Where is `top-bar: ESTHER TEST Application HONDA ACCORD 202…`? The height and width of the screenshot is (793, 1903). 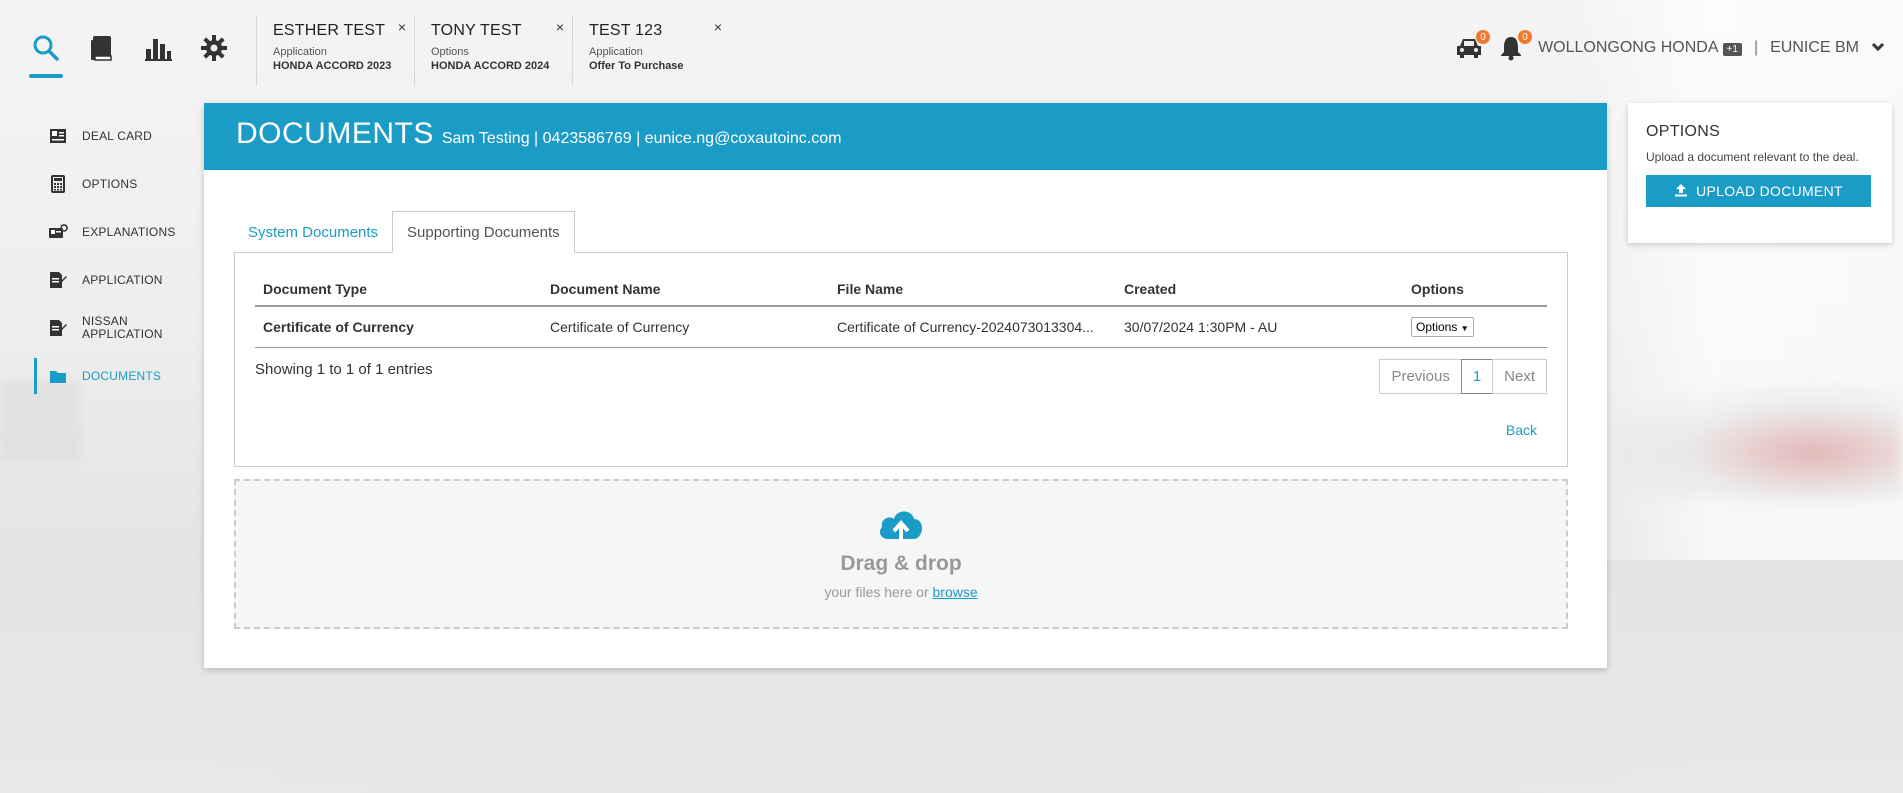
top-bar: ESTHER TEST Application HONDA ACCORD 202… is located at coordinates (951, 44).